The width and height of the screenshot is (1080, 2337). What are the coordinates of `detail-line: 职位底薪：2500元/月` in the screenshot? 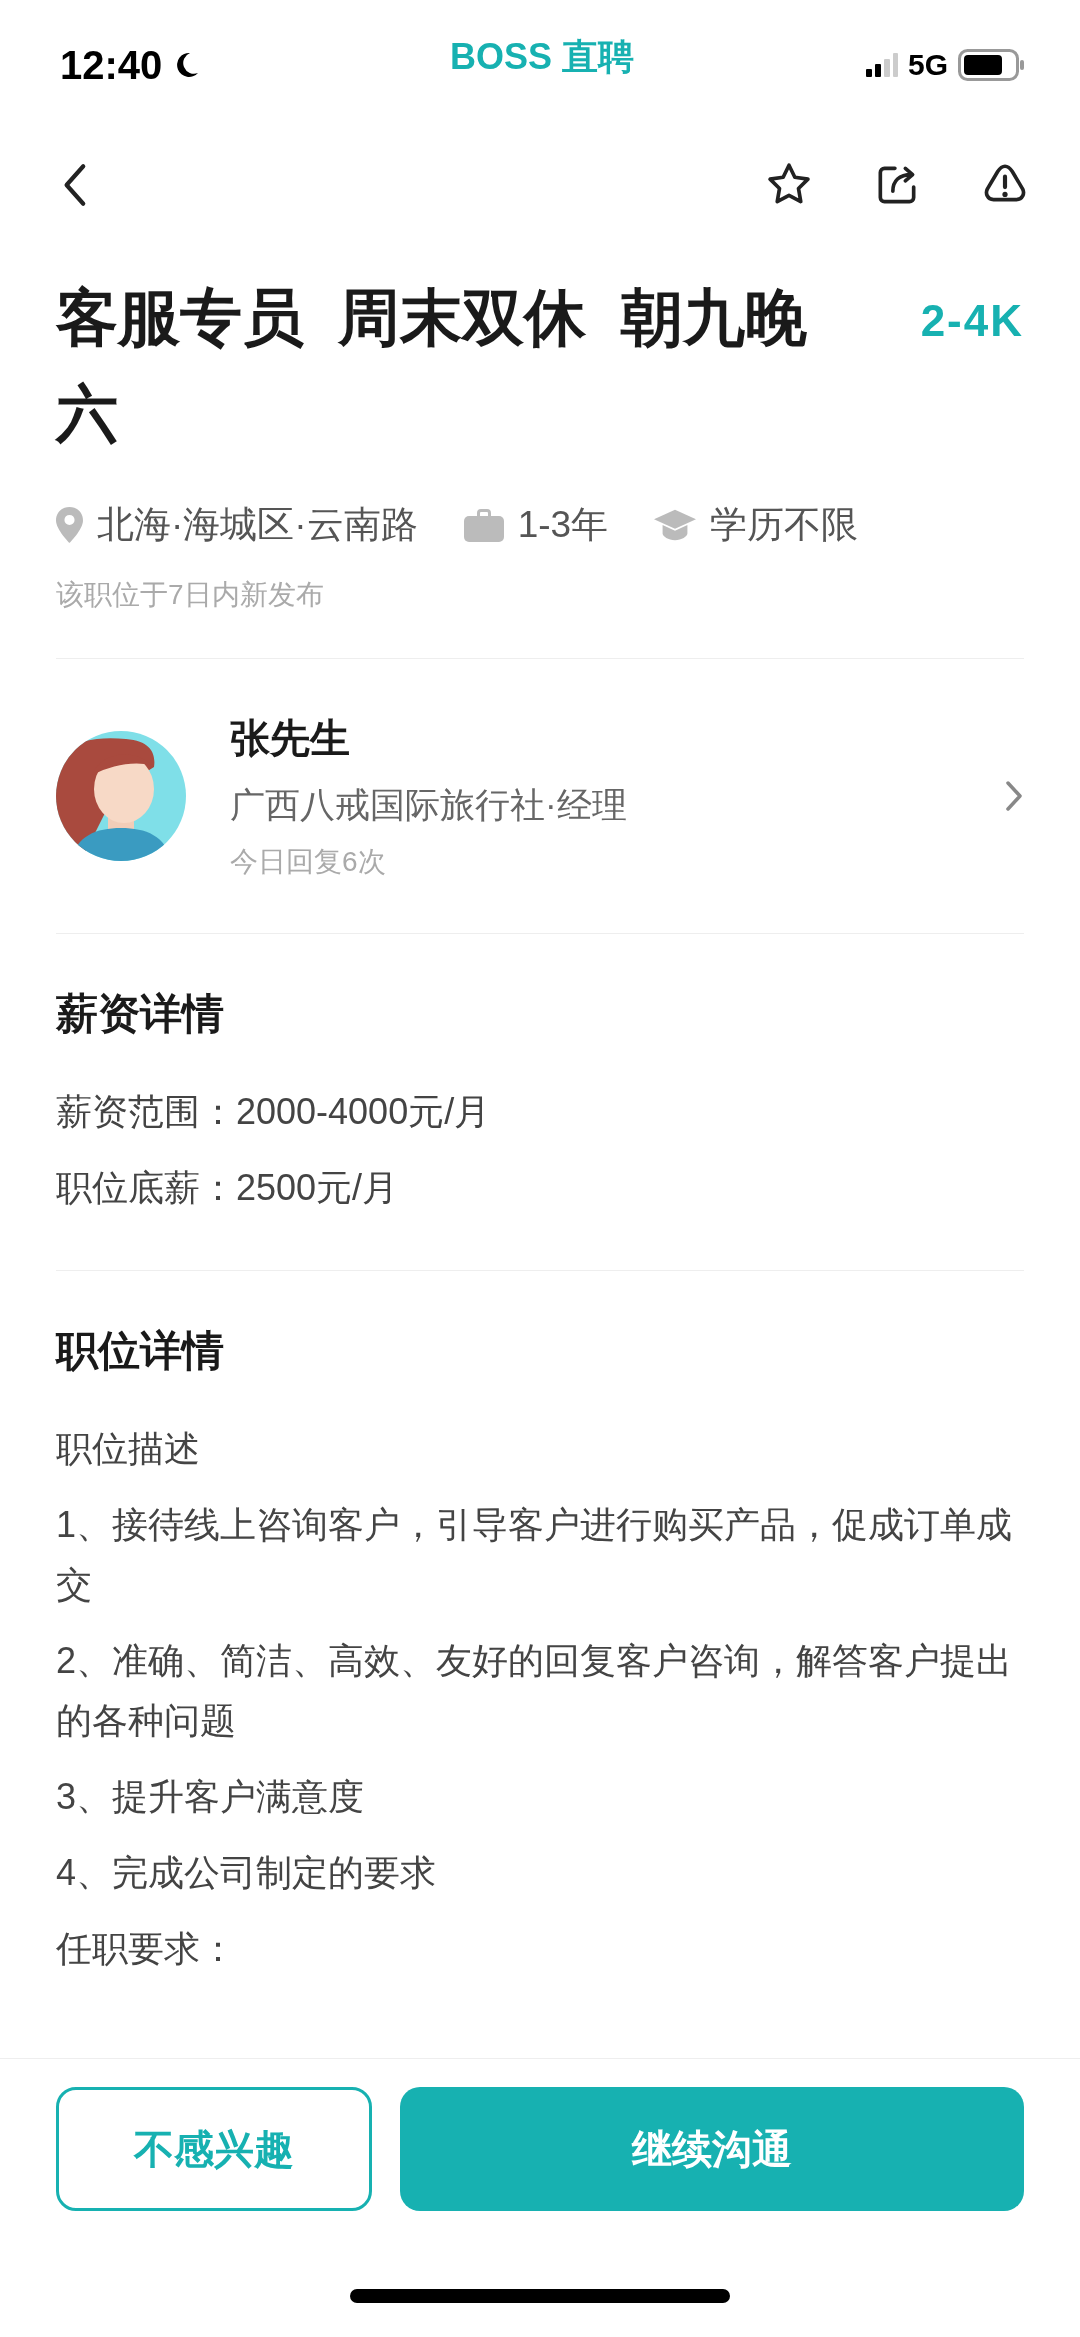 It's located at (228, 1188).